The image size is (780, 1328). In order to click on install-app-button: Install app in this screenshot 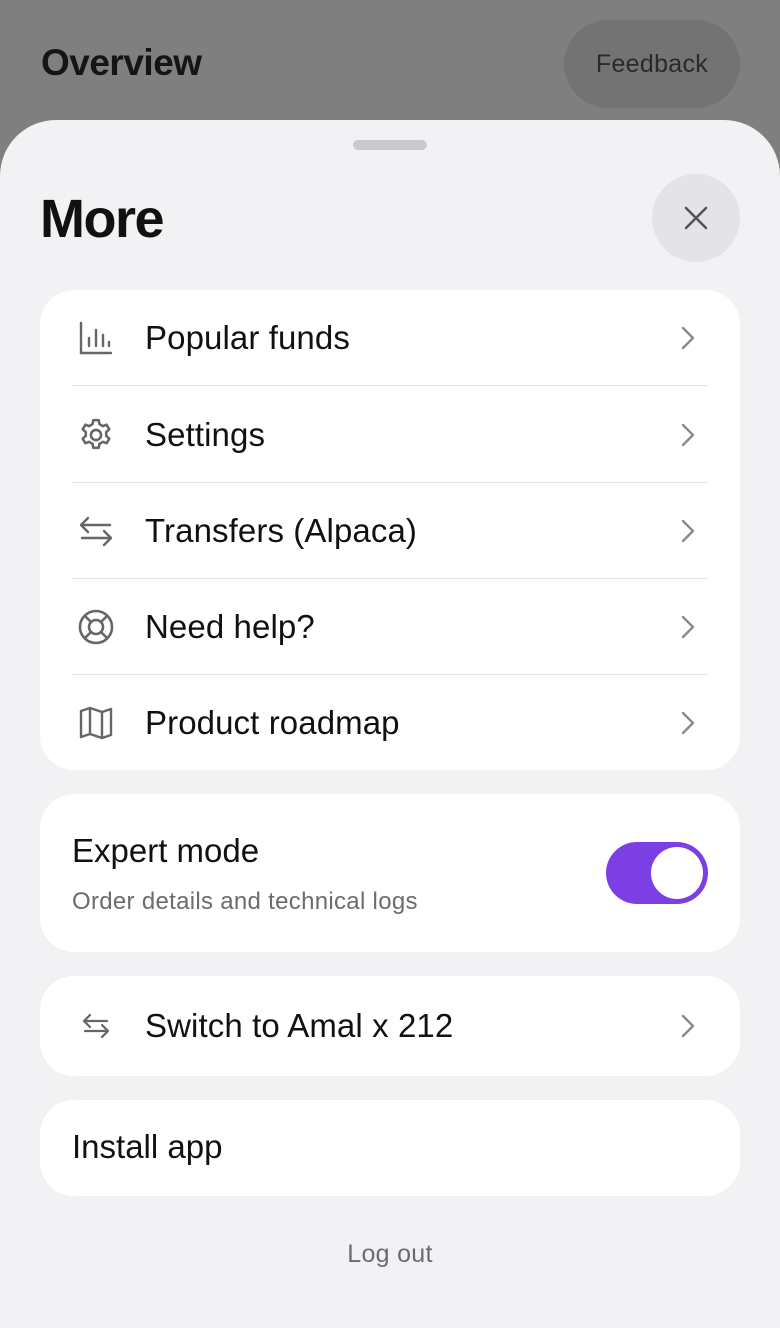, I will do `click(390, 1148)`.